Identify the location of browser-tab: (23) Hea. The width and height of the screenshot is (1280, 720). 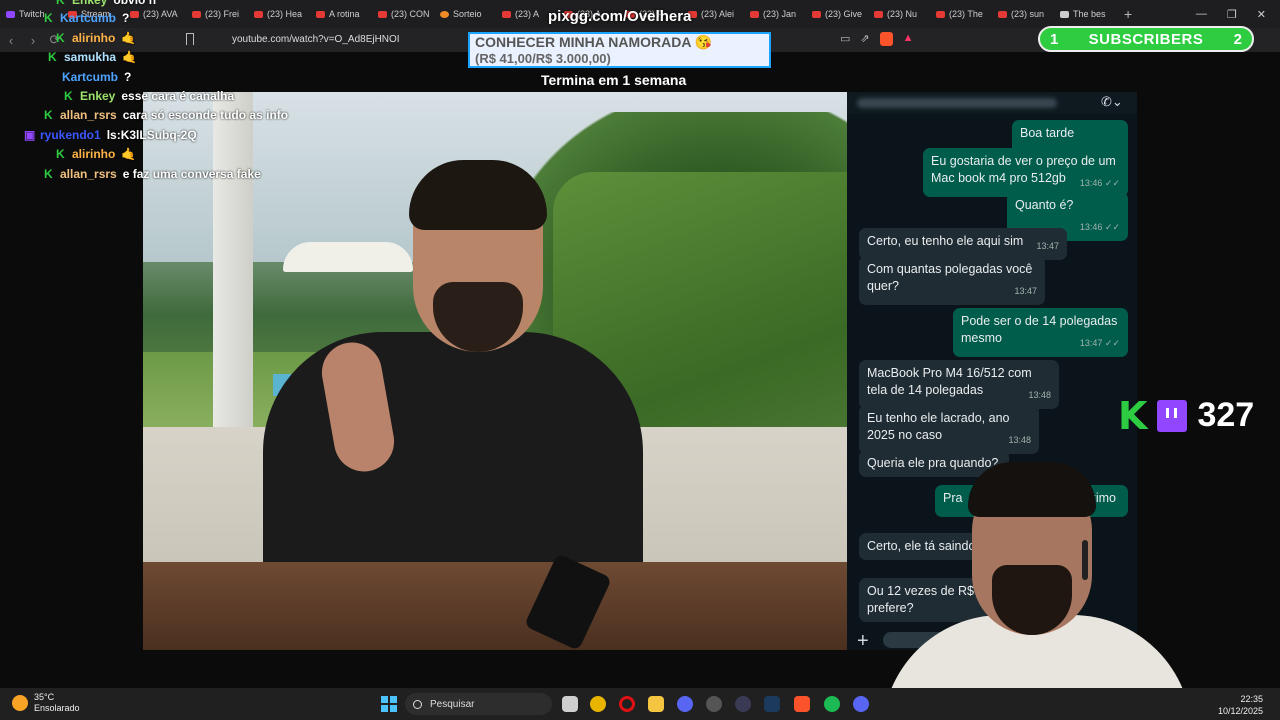
(279, 14).